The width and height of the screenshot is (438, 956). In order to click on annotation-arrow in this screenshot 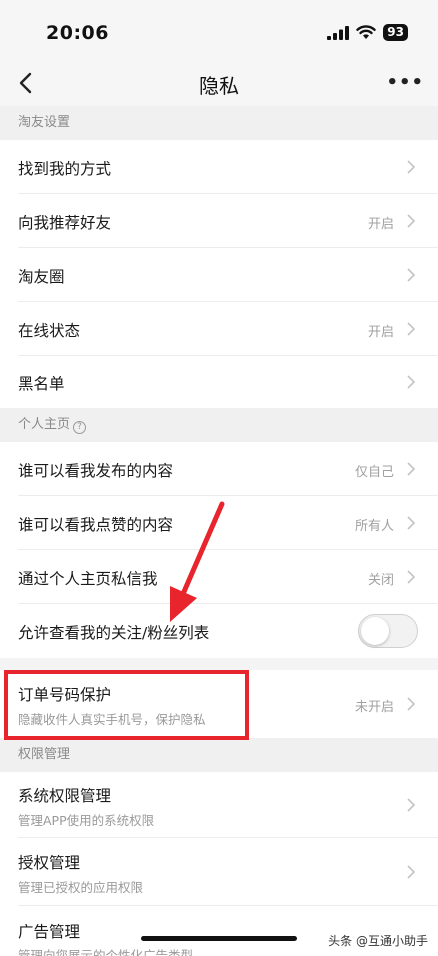, I will do `click(197, 561)`.